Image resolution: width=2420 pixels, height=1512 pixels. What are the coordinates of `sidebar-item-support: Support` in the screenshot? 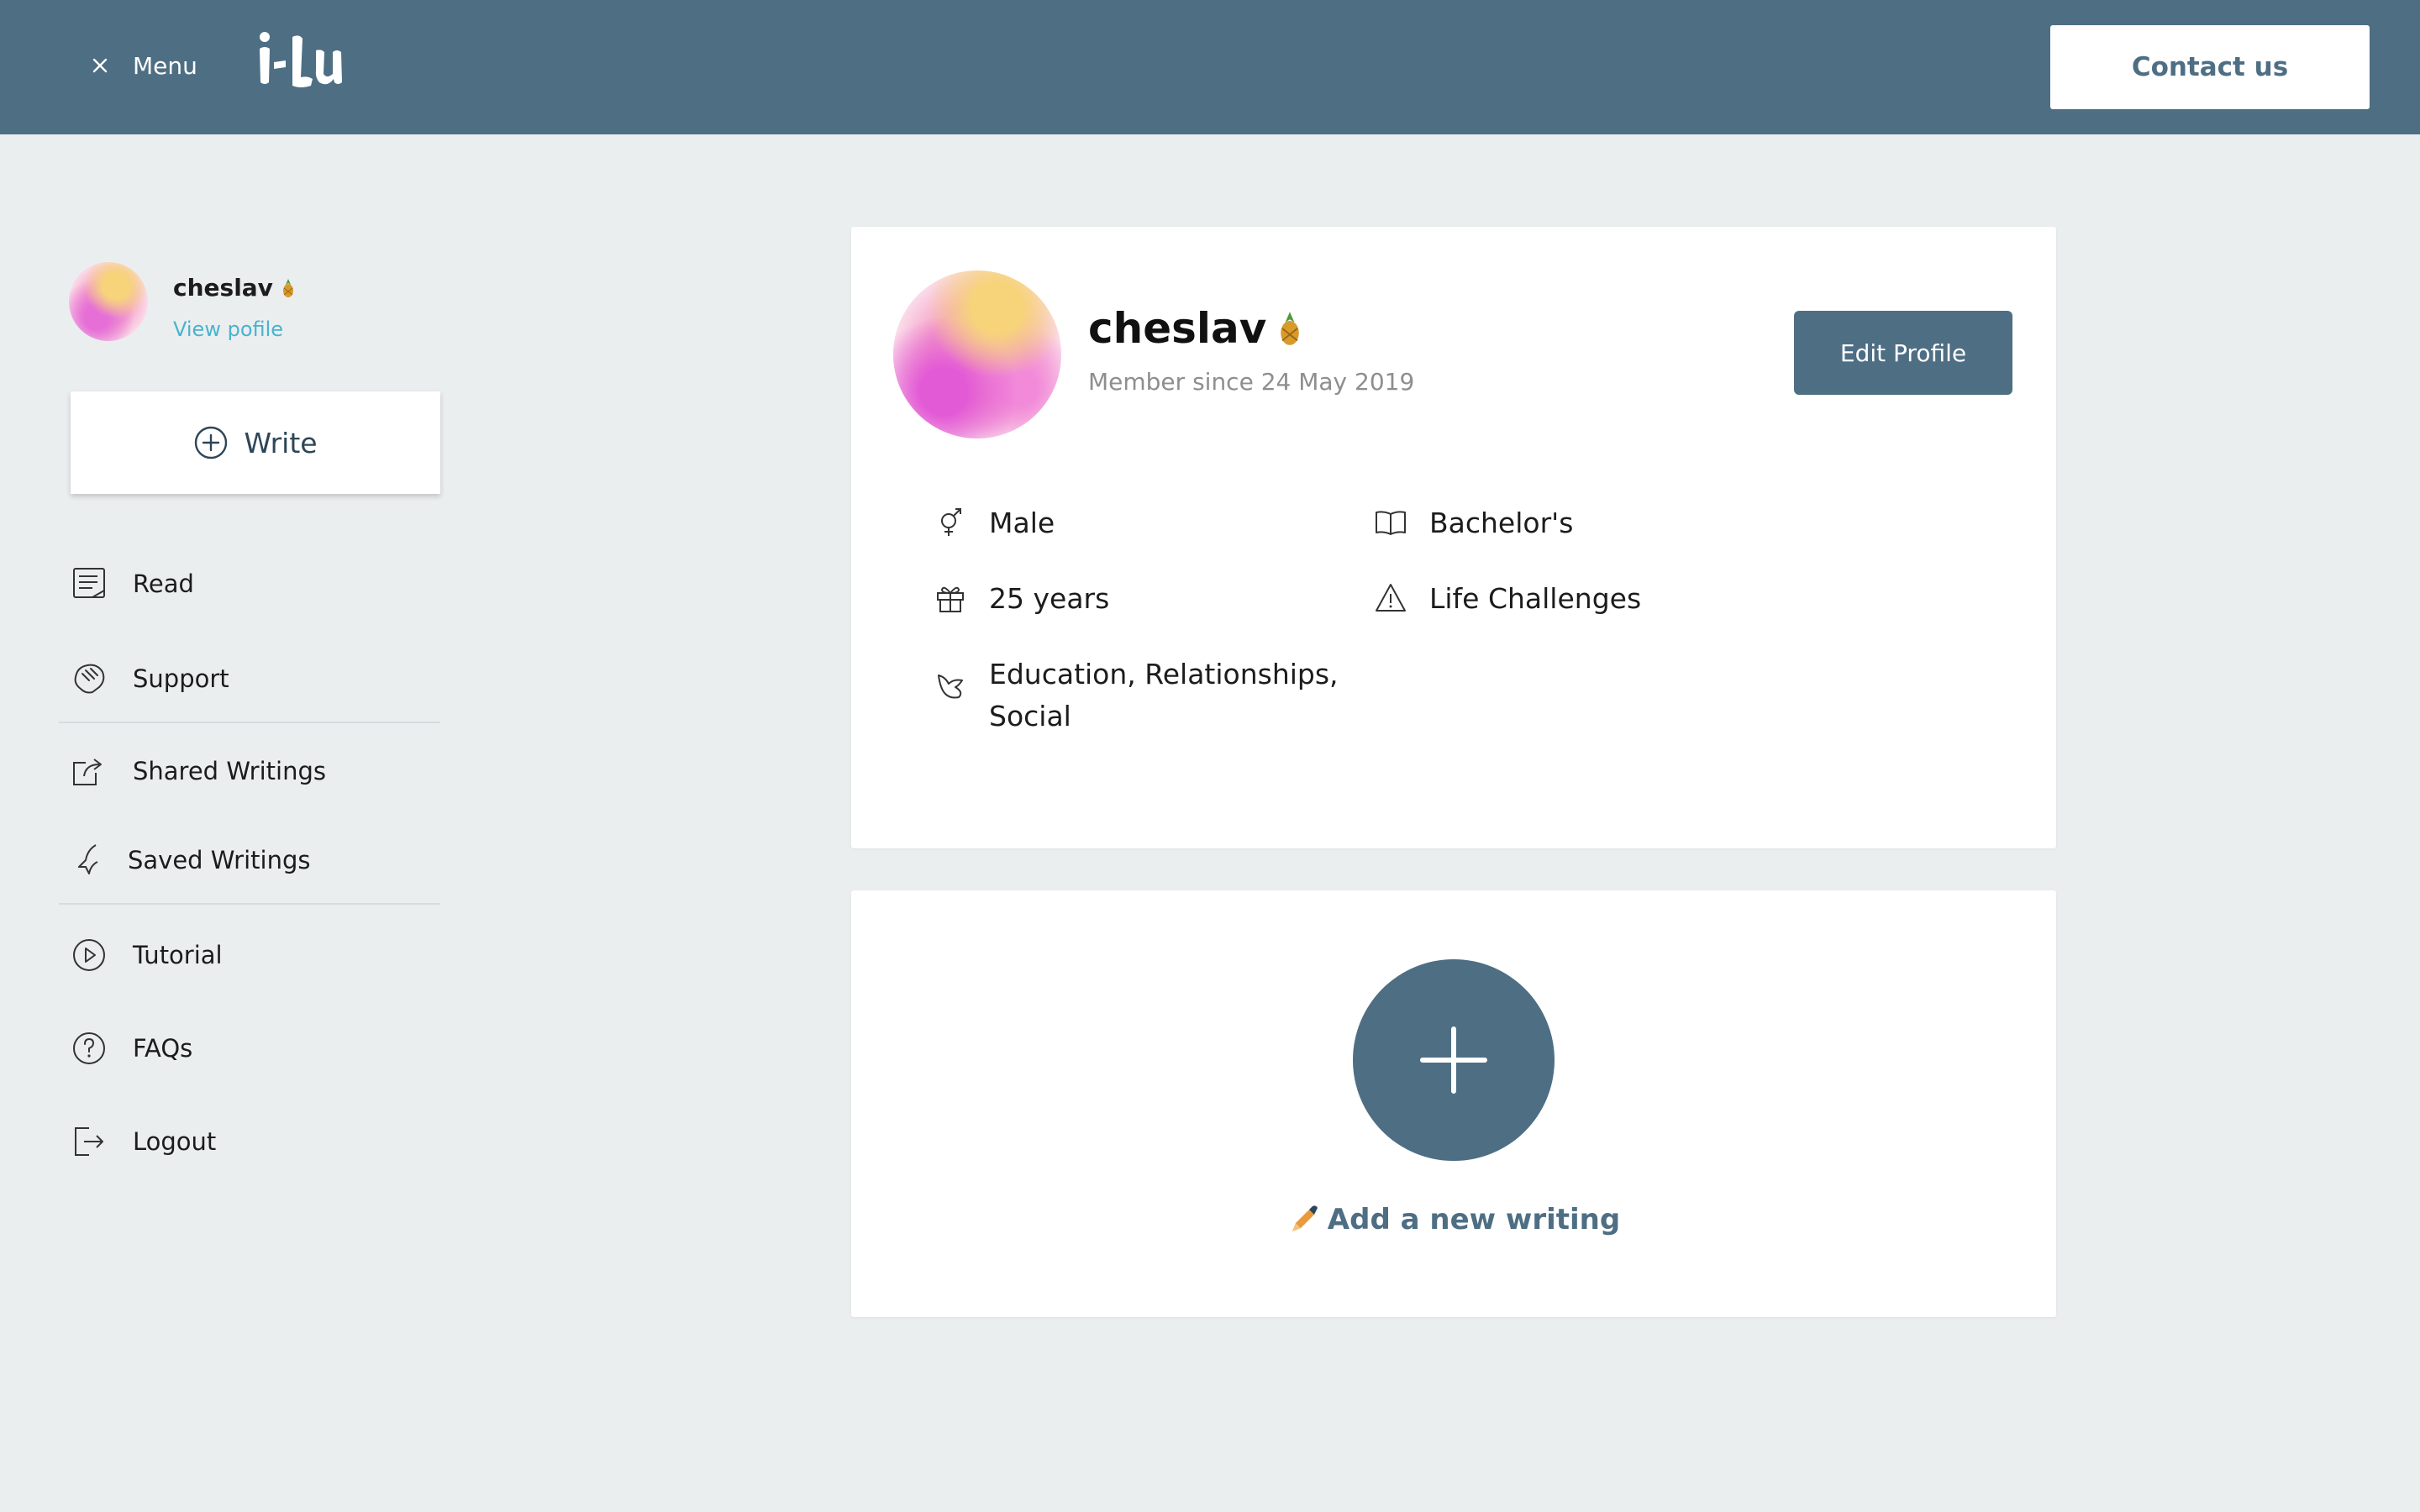 It's located at (150, 679).